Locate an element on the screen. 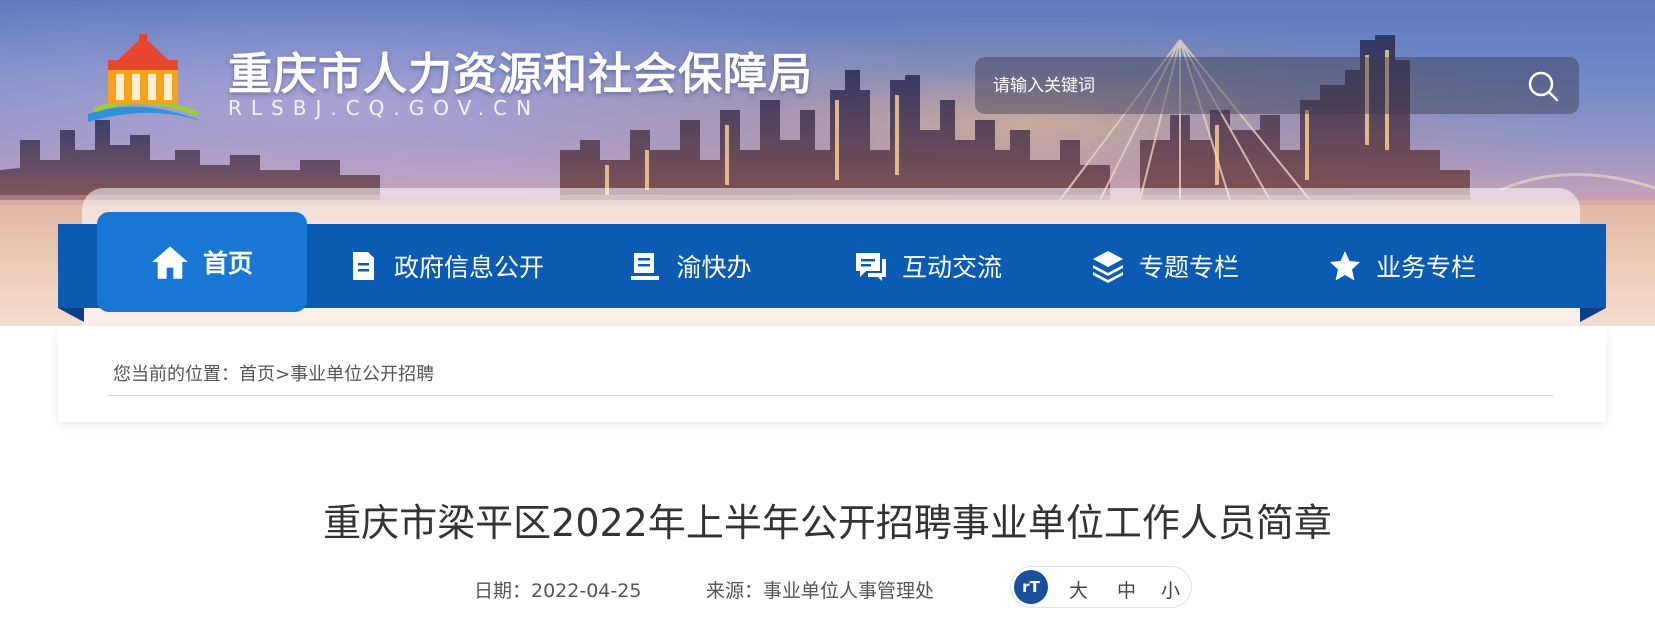 The image size is (1655, 633). nav-label: 政府信息公开 is located at coordinates (468, 267).